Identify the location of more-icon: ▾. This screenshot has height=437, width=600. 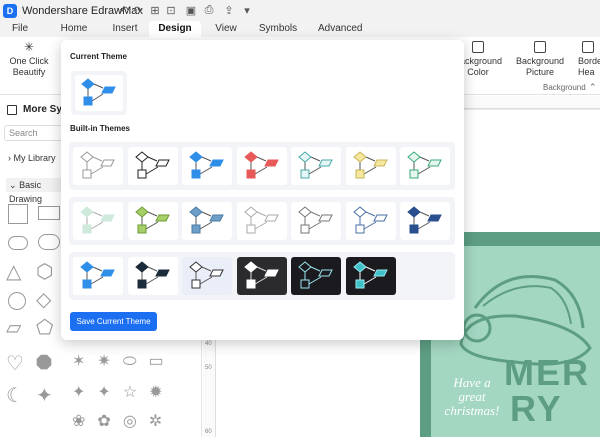
(247, 10).